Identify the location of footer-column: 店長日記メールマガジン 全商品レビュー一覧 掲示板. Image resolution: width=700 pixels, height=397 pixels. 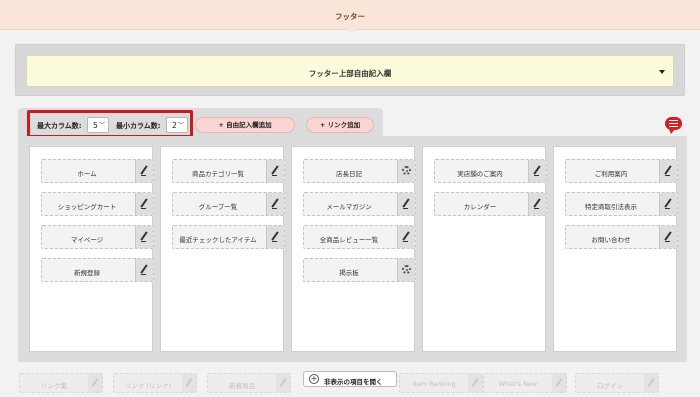
(353, 249).